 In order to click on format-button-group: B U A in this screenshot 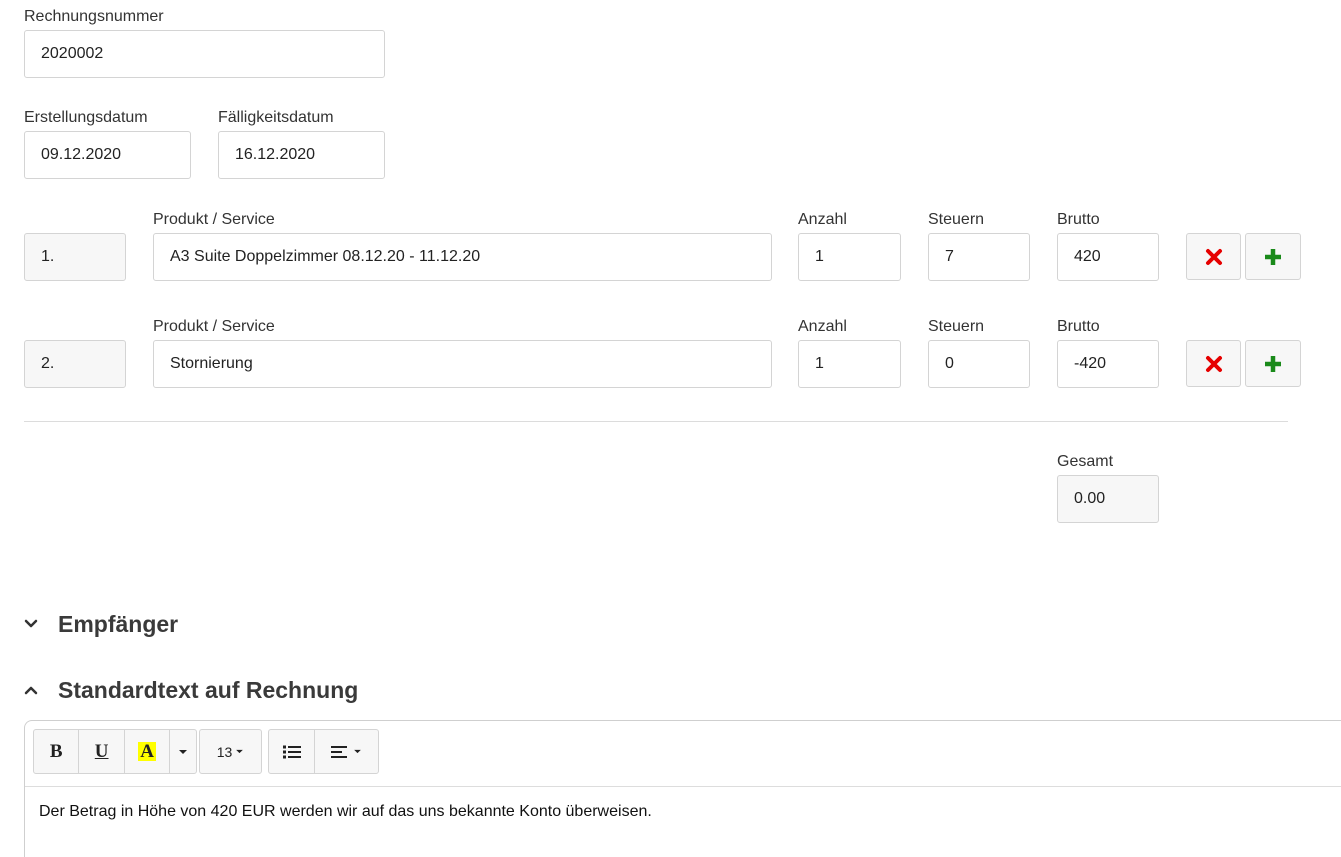, I will do `click(115, 751)`.